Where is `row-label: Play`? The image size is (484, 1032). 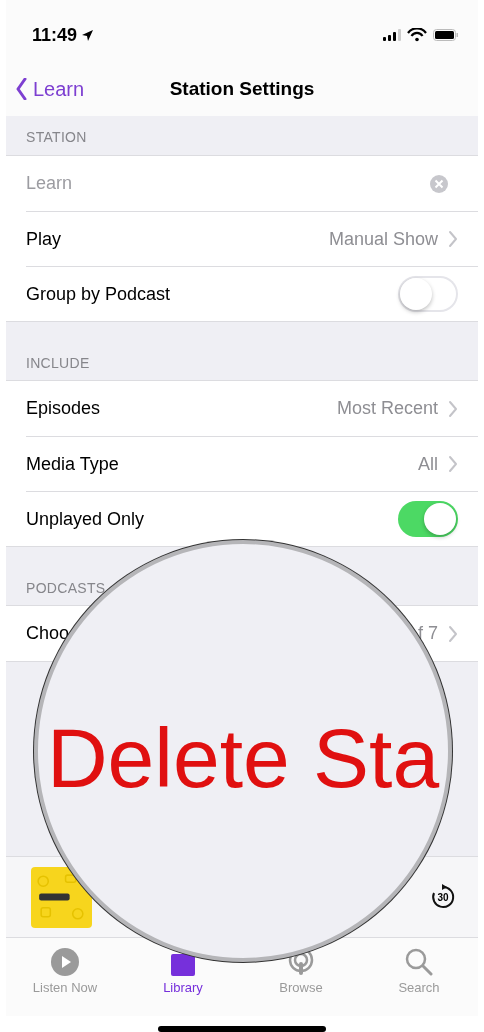 row-label: Play is located at coordinates (43, 239).